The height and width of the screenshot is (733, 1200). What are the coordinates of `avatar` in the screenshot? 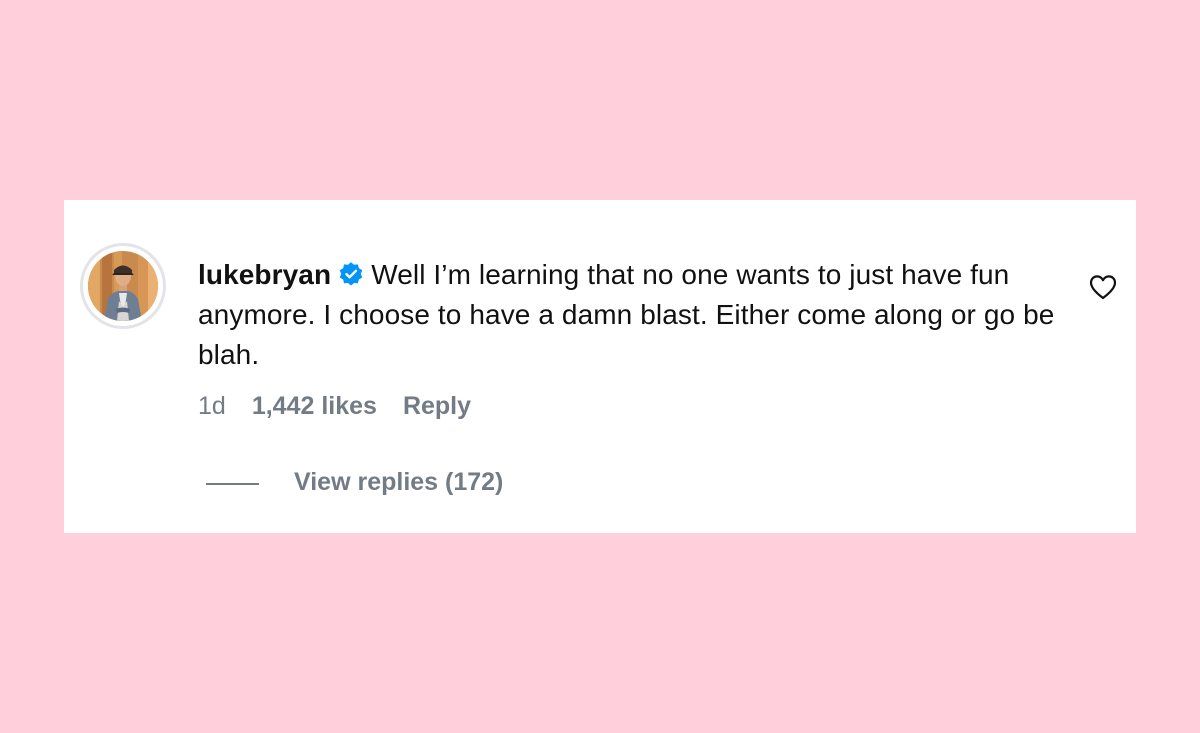 It's located at (123, 286).